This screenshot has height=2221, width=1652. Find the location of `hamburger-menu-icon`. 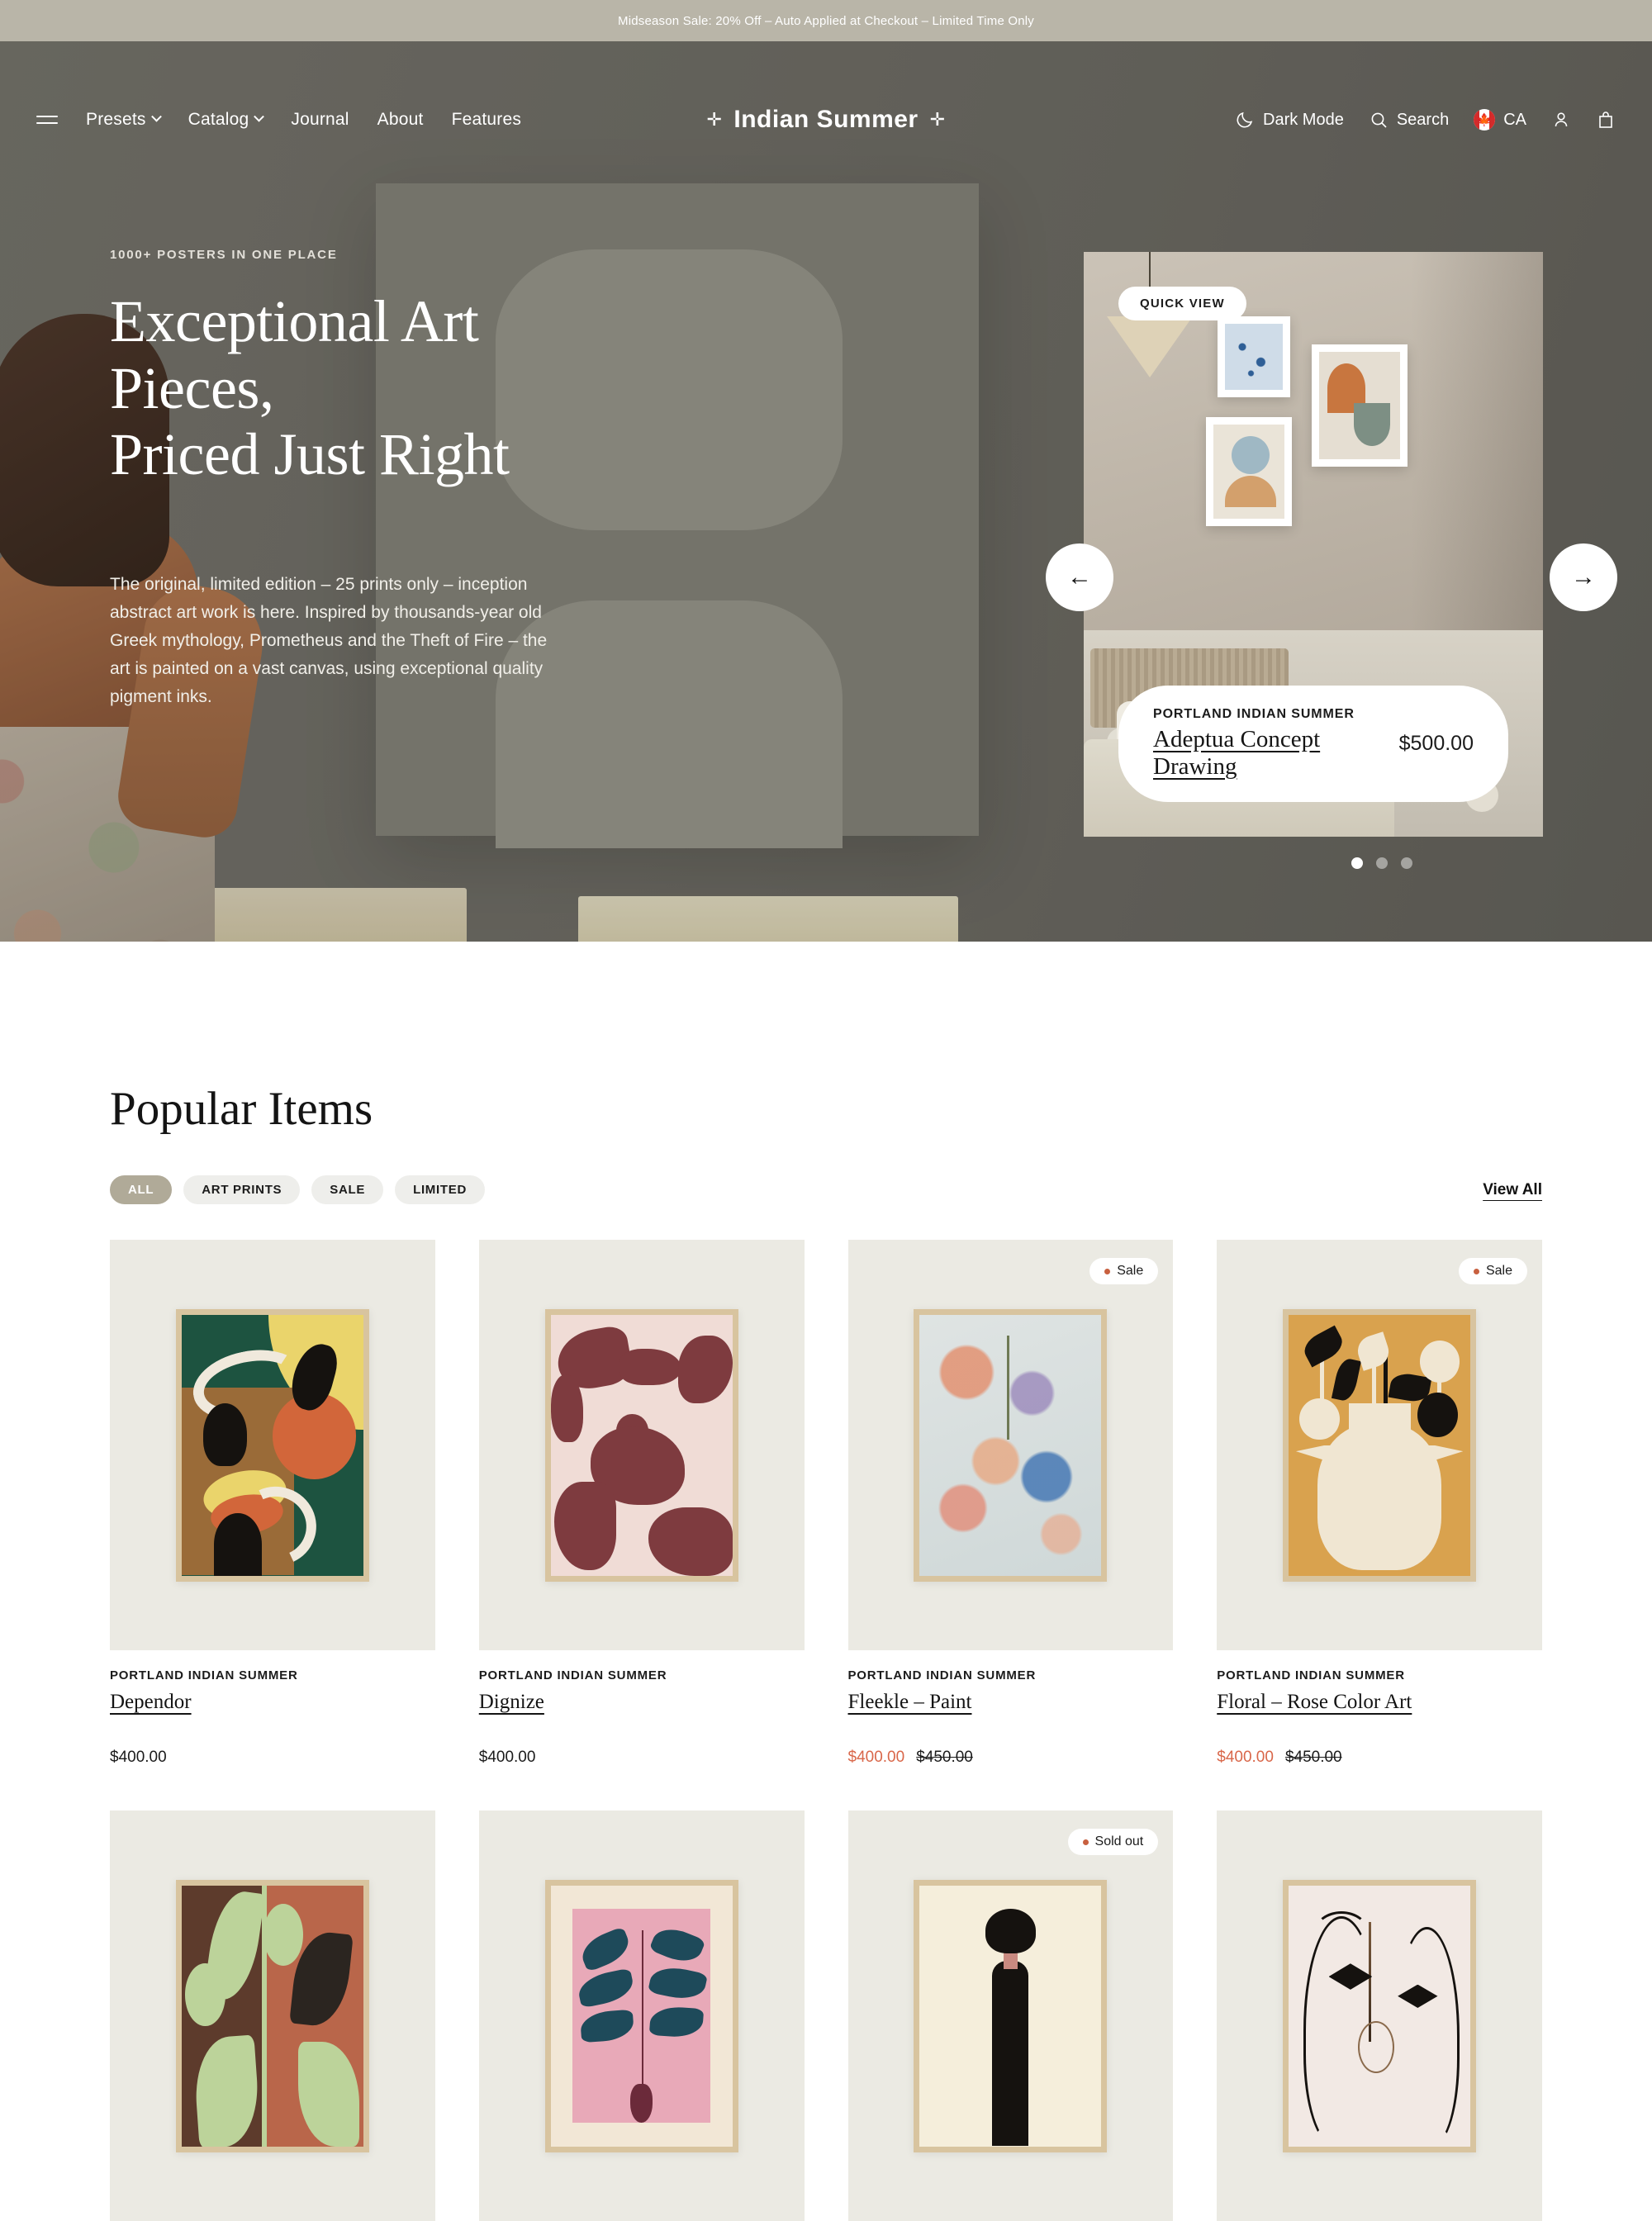

hamburger-menu-icon is located at coordinates (47, 120).